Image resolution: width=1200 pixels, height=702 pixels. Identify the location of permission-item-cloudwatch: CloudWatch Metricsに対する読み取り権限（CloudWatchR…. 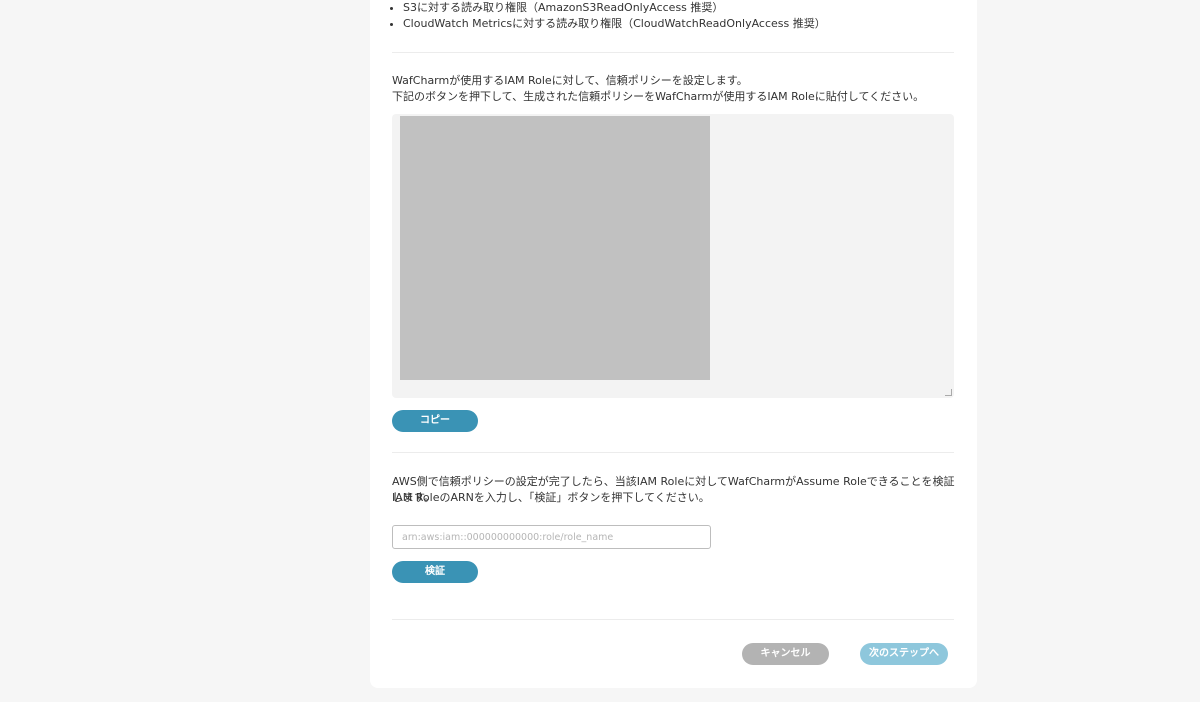
(614, 24).